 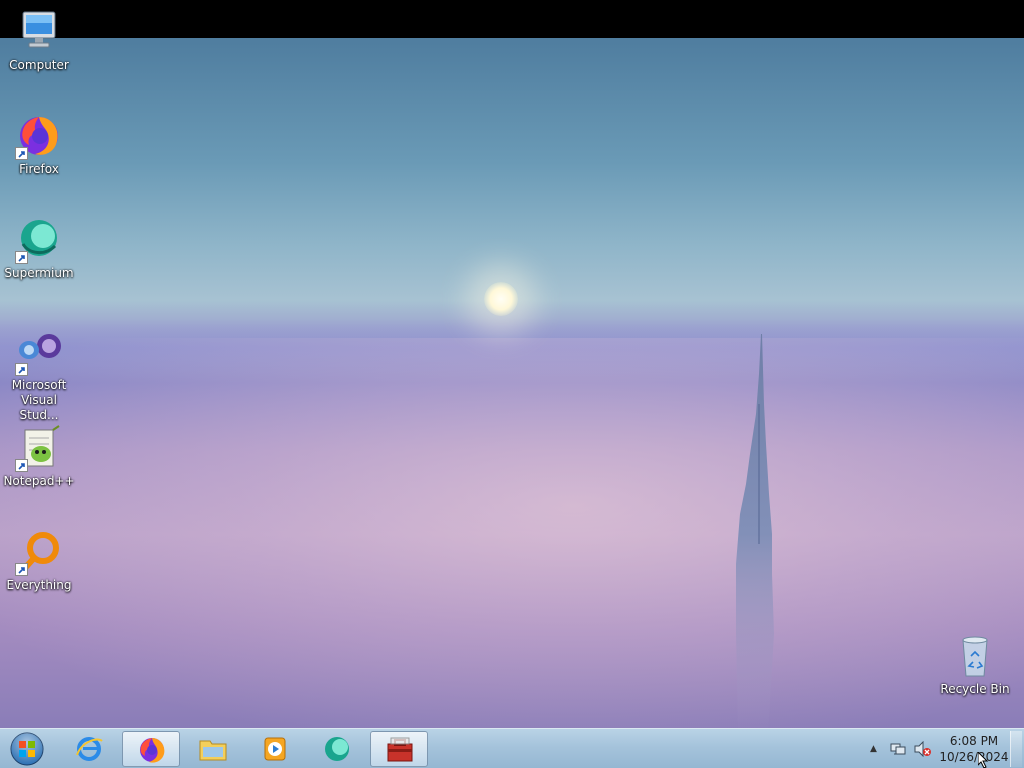 What do you see at coordinates (39, 352) in the screenshot?
I see `visual-studio-icon` at bounding box center [39, 352].